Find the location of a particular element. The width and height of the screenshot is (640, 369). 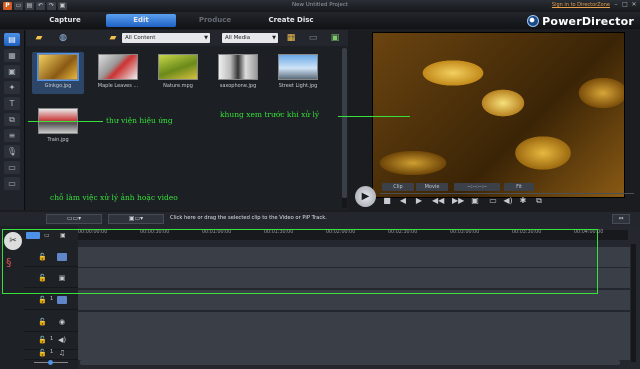

media-item: Street Light.jpg is located at coordinates (298, 71).